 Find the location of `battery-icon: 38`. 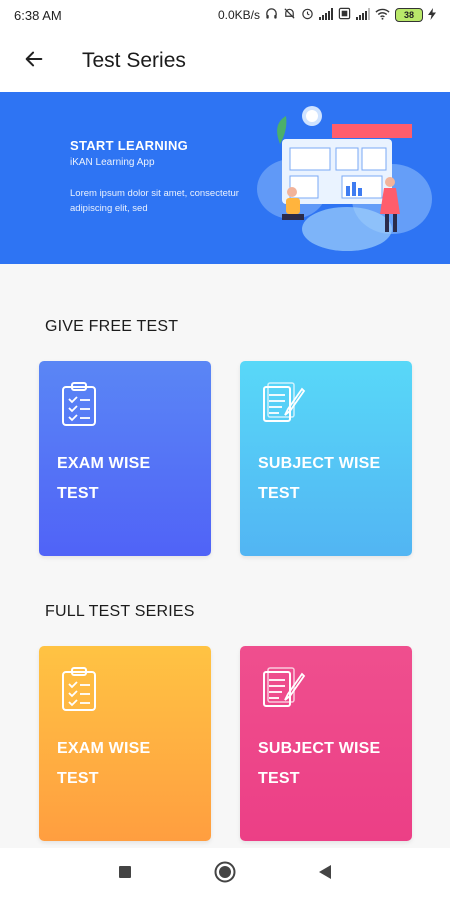

battery-icon: 38 is located at coordinates (409, 15).